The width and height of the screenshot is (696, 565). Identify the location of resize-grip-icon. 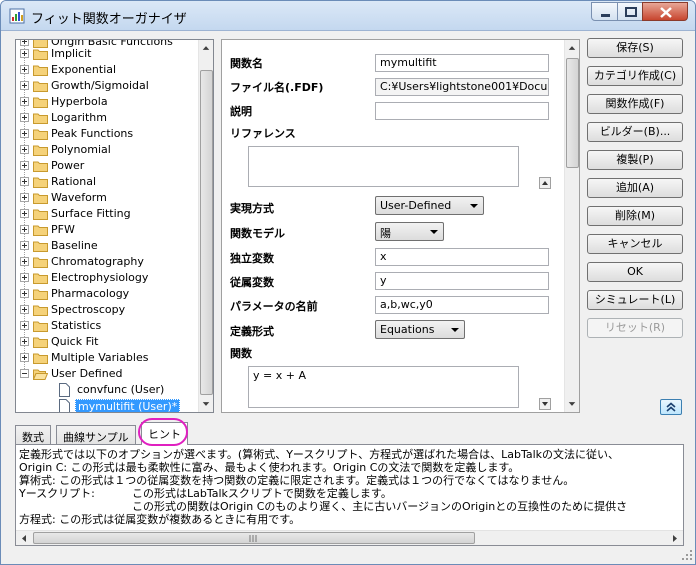
(687, 555).